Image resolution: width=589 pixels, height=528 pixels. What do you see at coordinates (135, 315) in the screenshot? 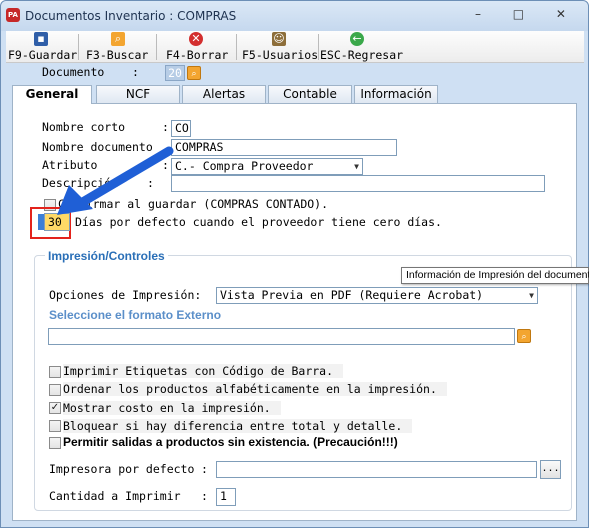
I see `formato-externo-title: Seleccione el formato Externo` at bounding box center [135, 315].